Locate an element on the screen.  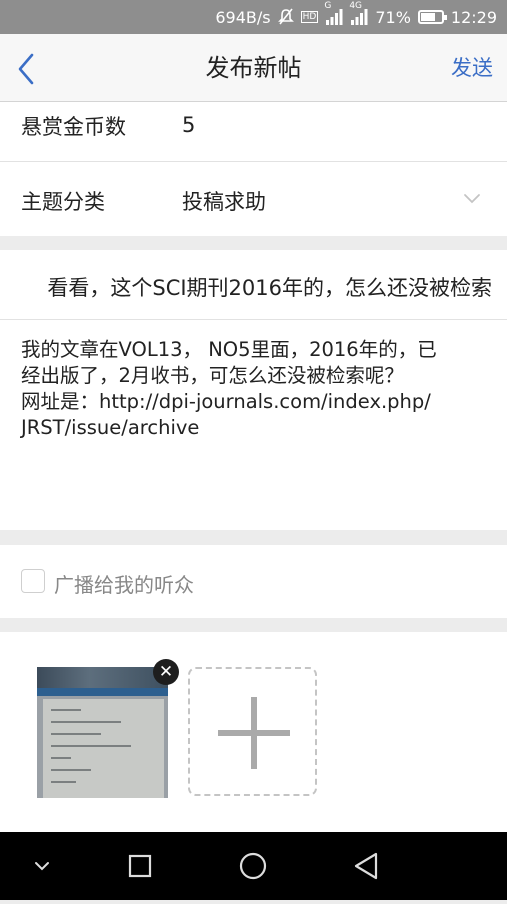
content-line: 网址是：http://dpi-journals.com/index.php/ is located at coordinates (226, 401).